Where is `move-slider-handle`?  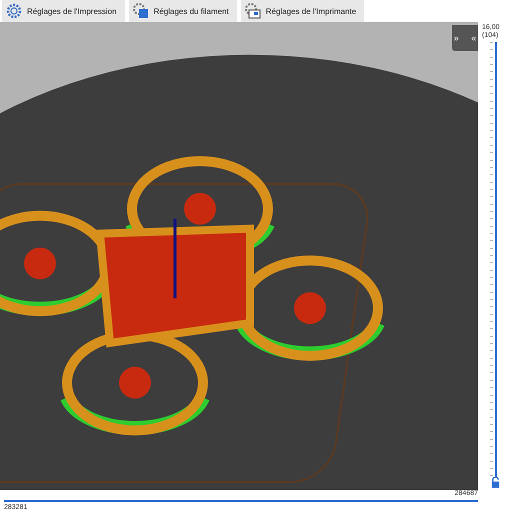 move-slider-handle is located at coordinates (241, 501).